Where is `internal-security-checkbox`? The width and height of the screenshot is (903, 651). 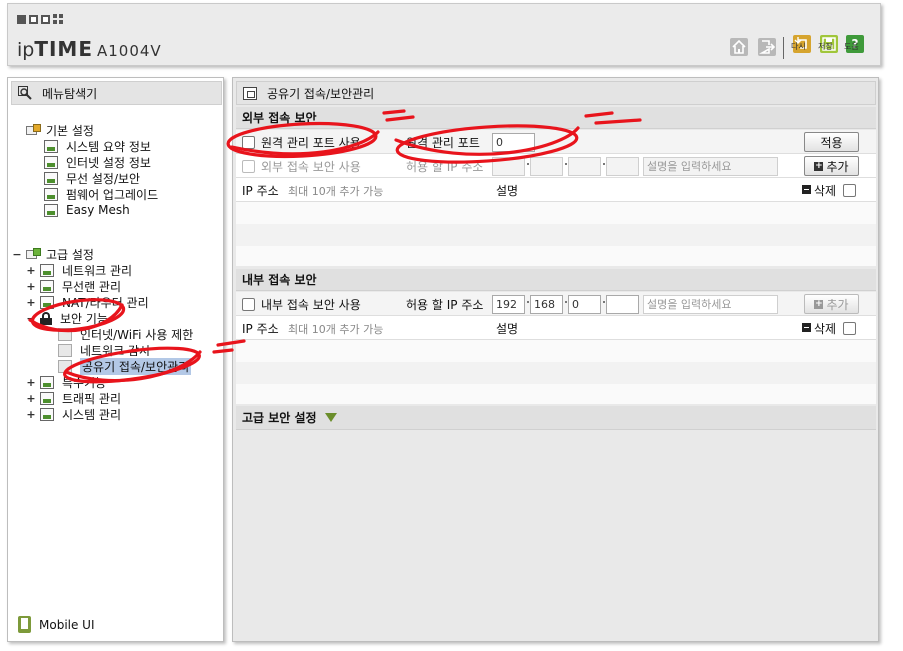 internal-security-checkbox is located at coordinates (248, 304).